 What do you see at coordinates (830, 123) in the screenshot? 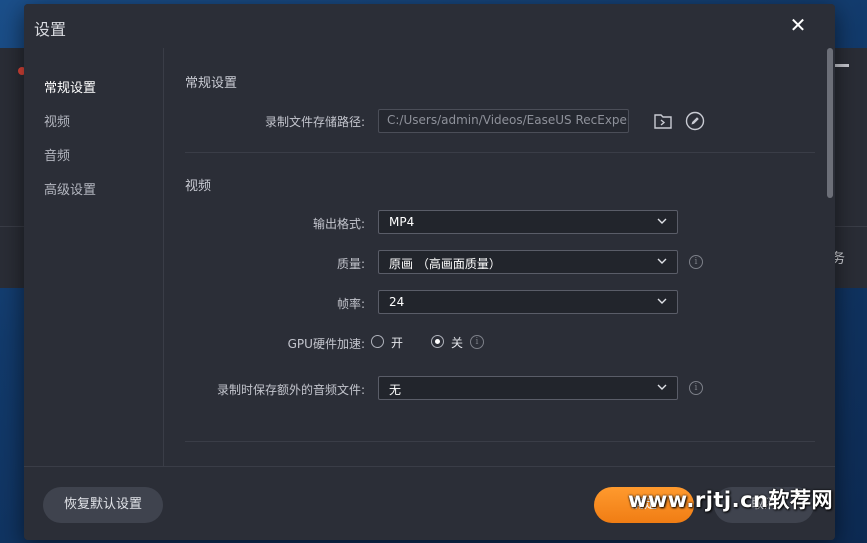
I see `content-scrollbar` at bounding box center [830, 123].